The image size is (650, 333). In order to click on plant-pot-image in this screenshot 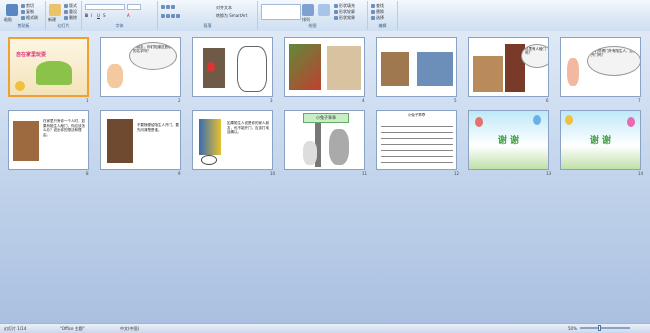, I will do `click(54, 73)`.